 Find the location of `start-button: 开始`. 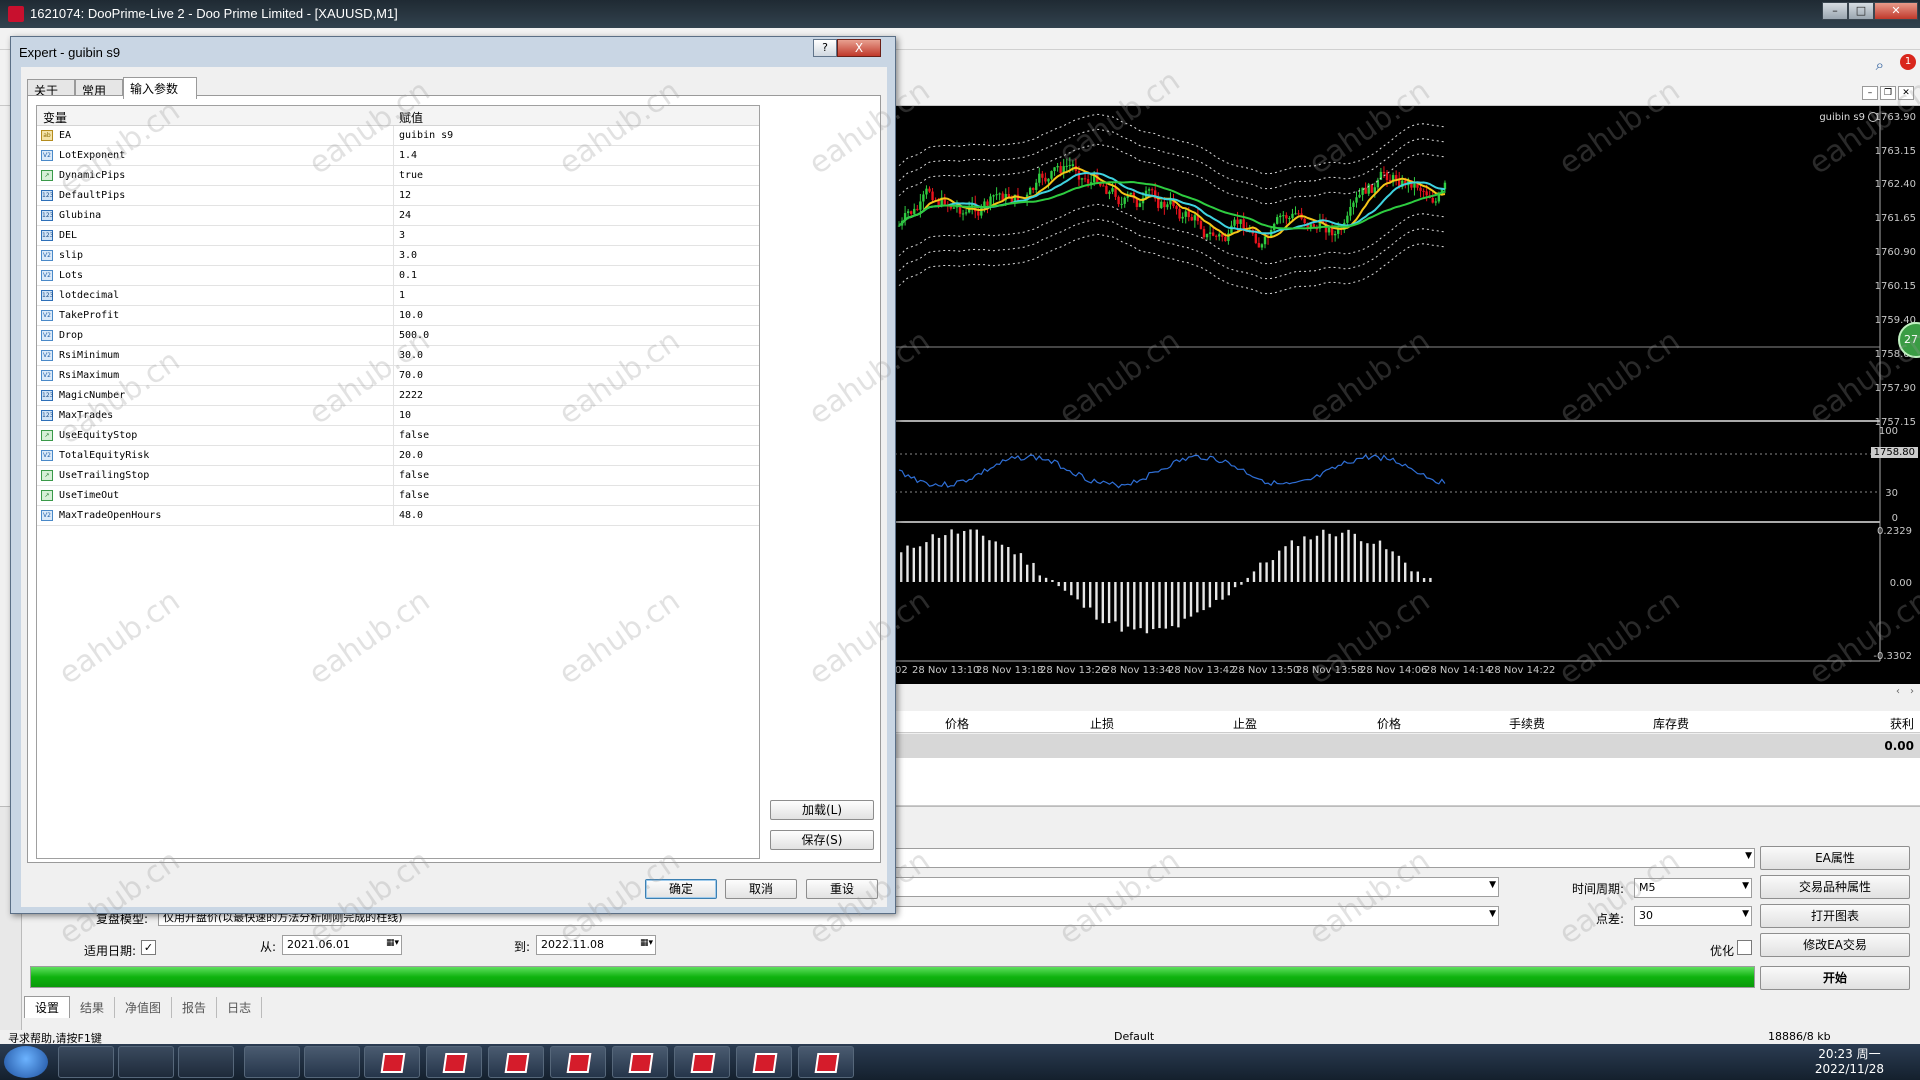

start-button: 开始 is located at coordinates (1835, 978).